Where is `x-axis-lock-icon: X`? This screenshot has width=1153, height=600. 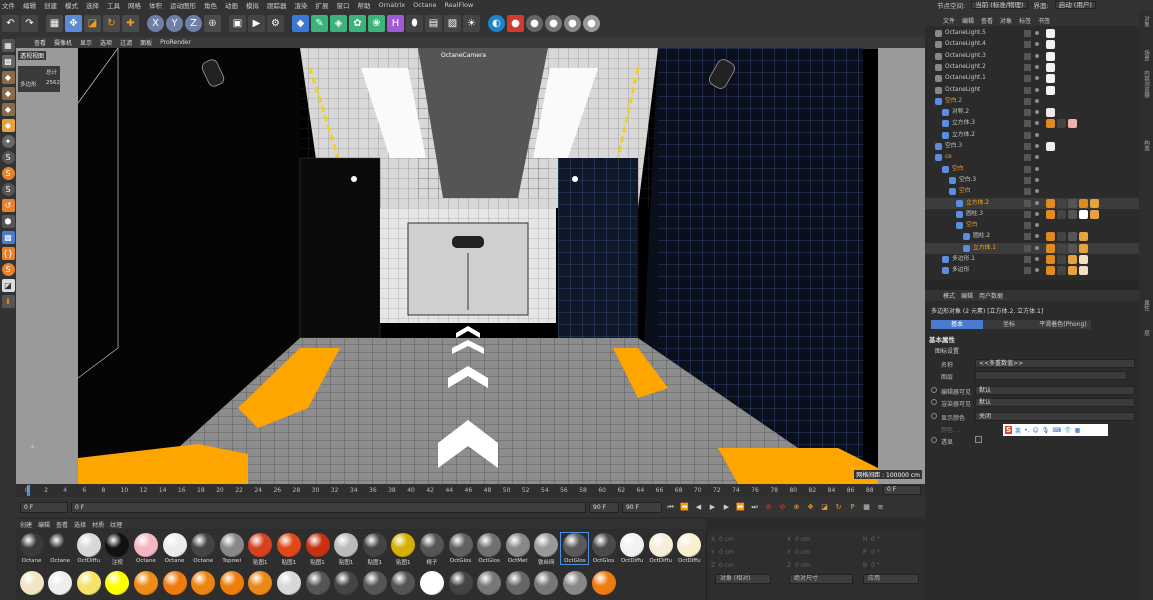
x-axis-lock-icon: X is located at coordinates (155, 23).